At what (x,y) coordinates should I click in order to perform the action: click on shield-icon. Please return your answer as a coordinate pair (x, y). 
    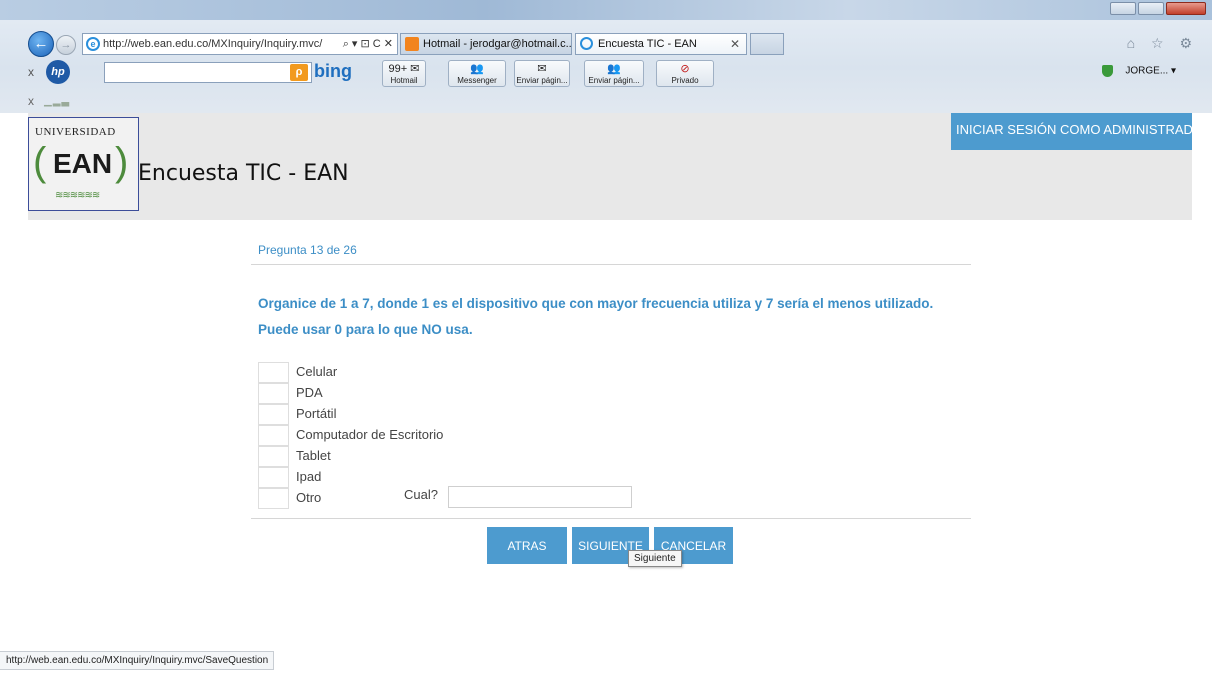
    Looking at the image, I should click on (1107, 71).